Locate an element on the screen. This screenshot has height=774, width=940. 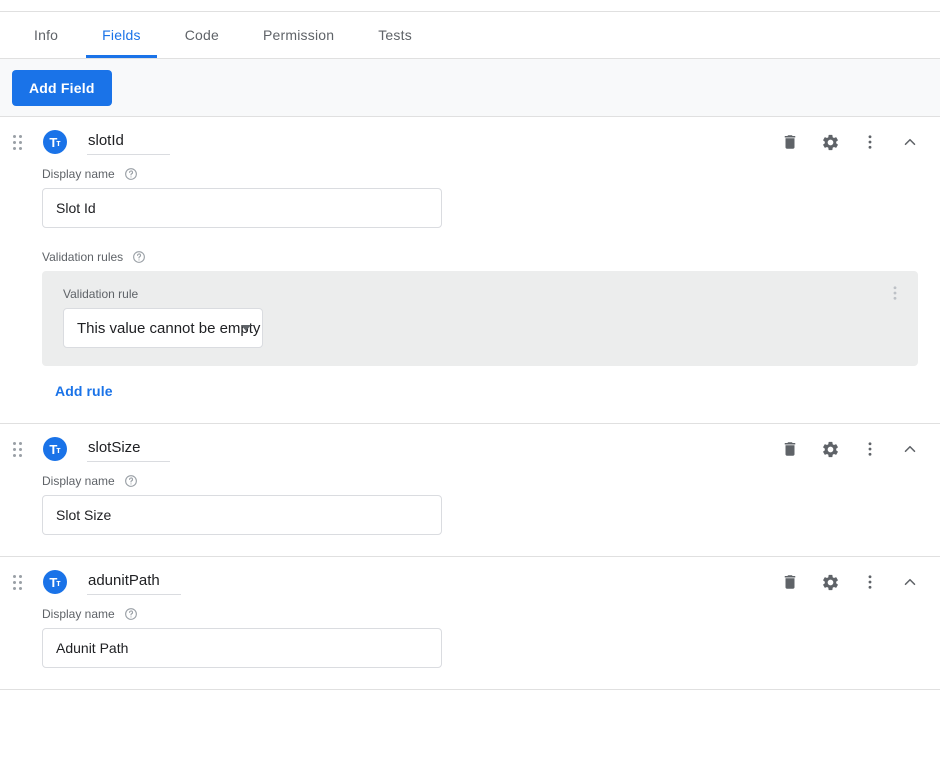
tab-fields: Fields is located at coordinates (121, 35).